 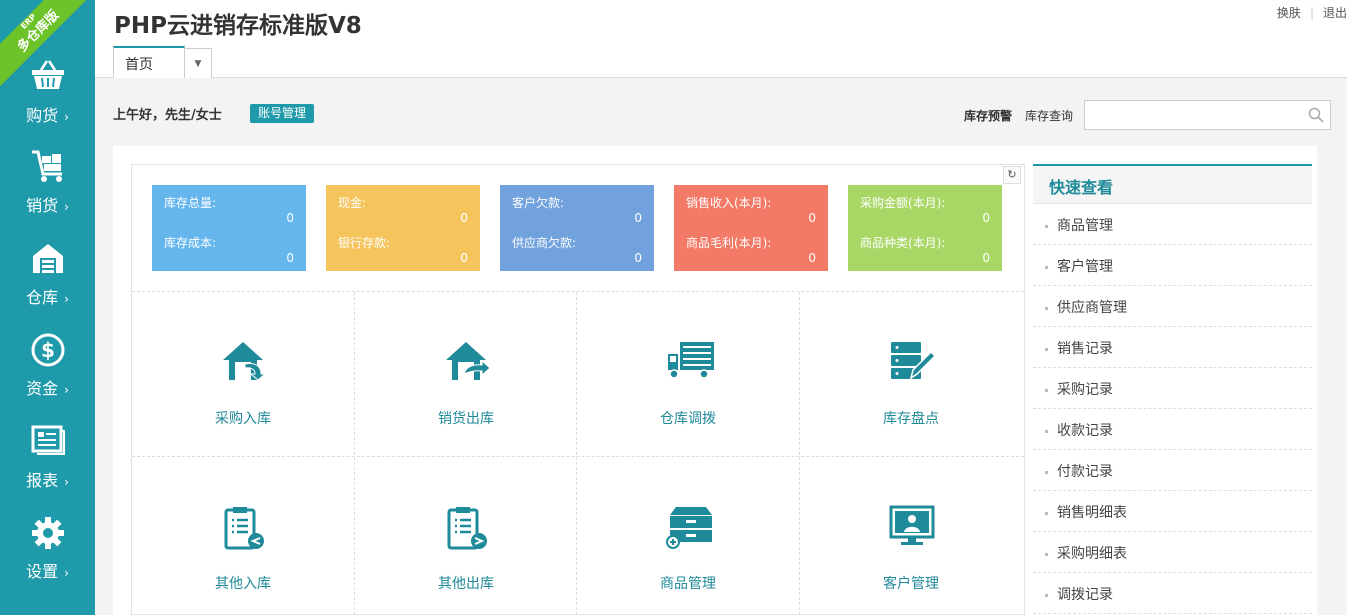 What do you see at coordinates (1172, 593) in the screenshot?
I see `quick-view-item: 调拨记录` at bounding box center [1172, 593].